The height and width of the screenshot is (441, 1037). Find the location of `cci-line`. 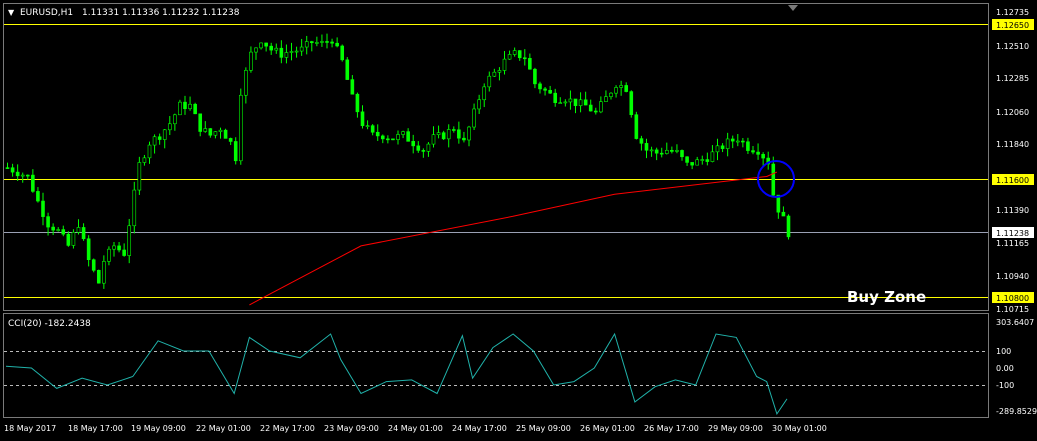

cci-line is located at coordinates (396, 374).